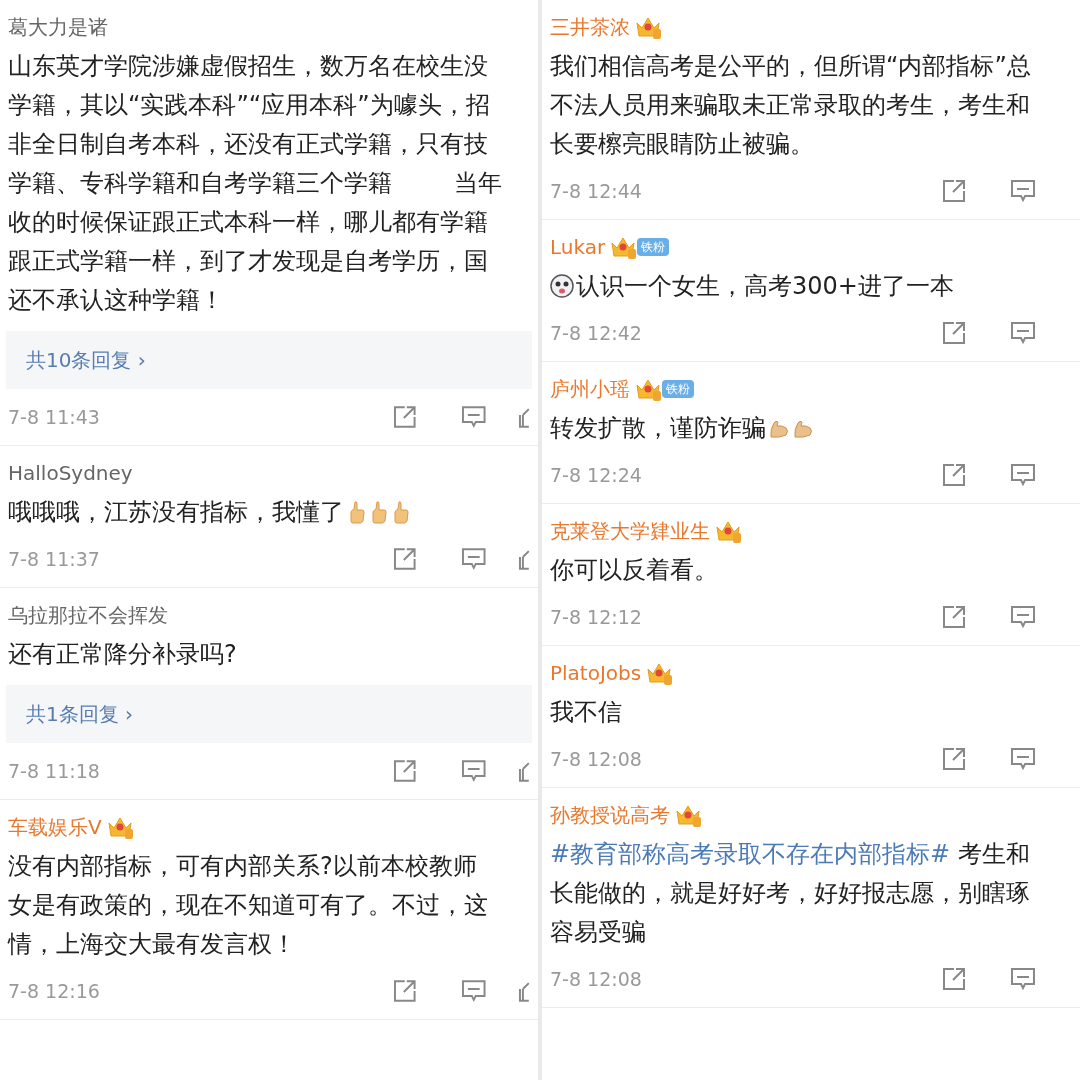  Describe the element at coordinates (790, 66) in the screenshot. I see `comment-text: 我们相信高考是公平的，但所谓“内部指标”总` at that location.